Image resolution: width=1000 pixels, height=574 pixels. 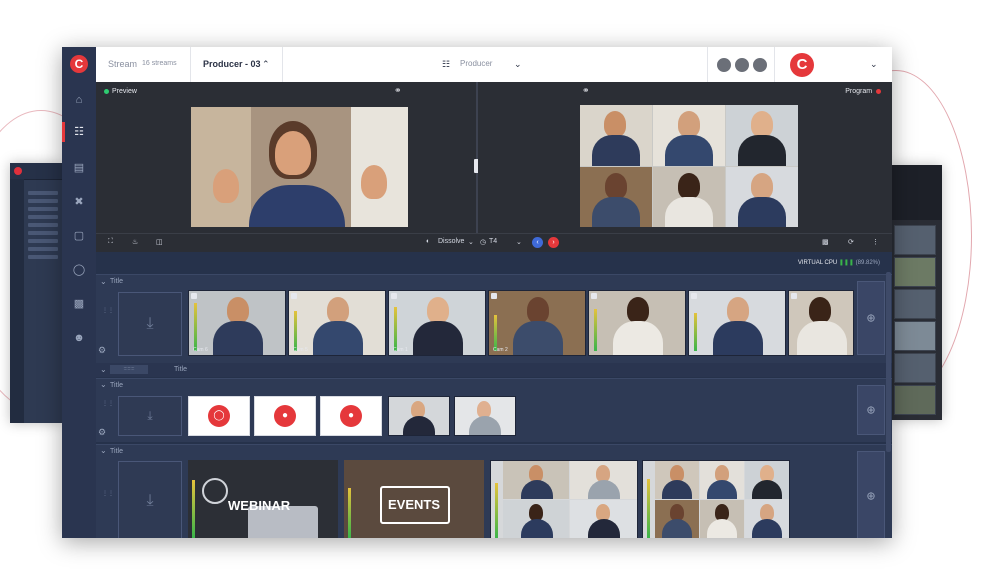 I want to click on preview-status-dot, so click(x=106, y=91).